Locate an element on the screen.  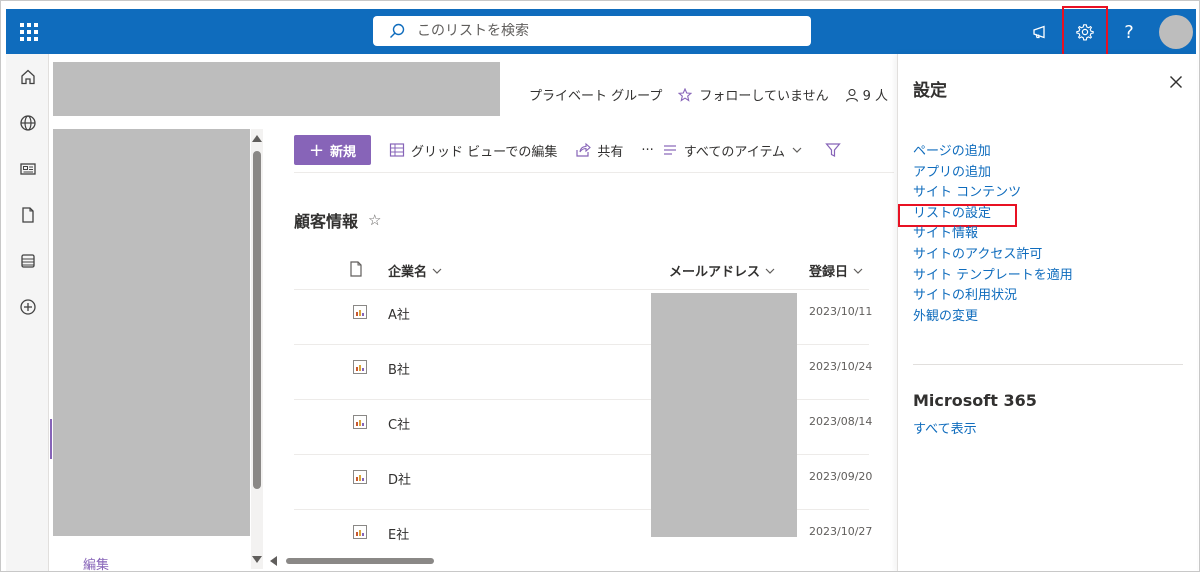
follow-label: フォローしていません is located at coordinates (764, 96).